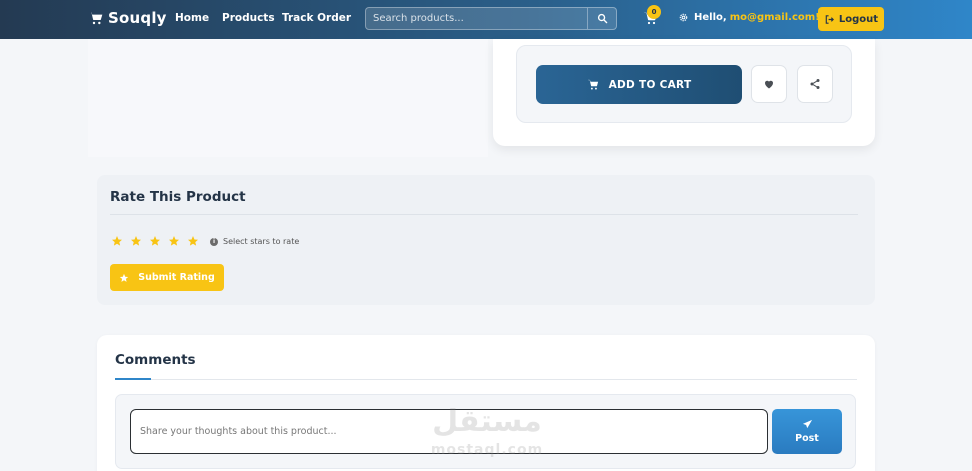 The width and height of the screenshot is (972, 471). I want to click on search-icon, so click(602, 18).